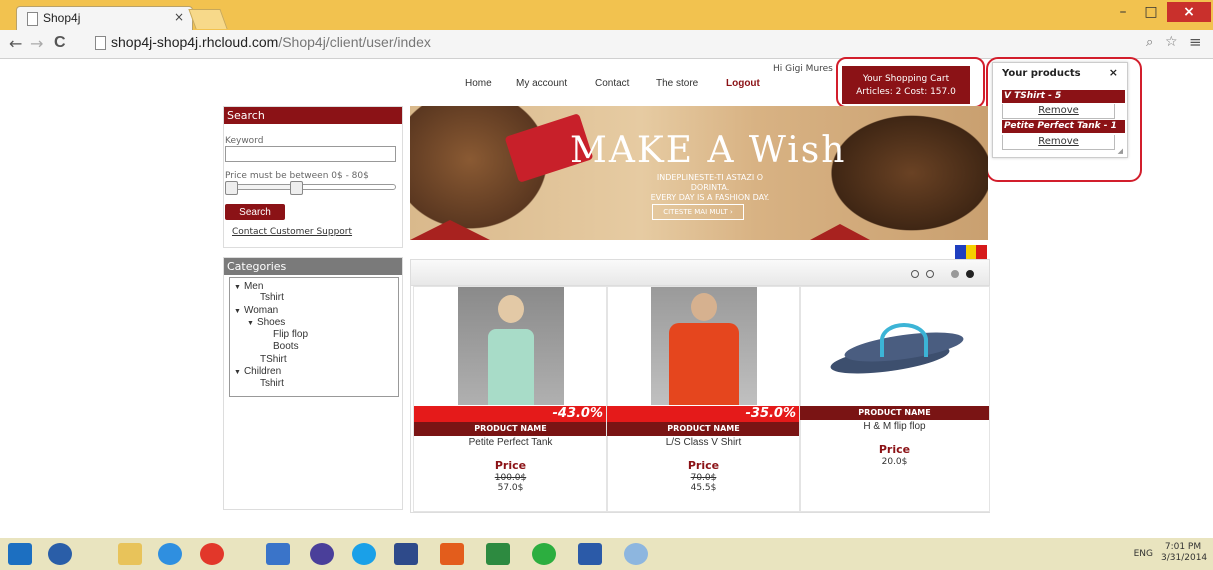 This screenshot has height=570, width=1213. I want to click on window-close-button: ×, so click(1189, 12).